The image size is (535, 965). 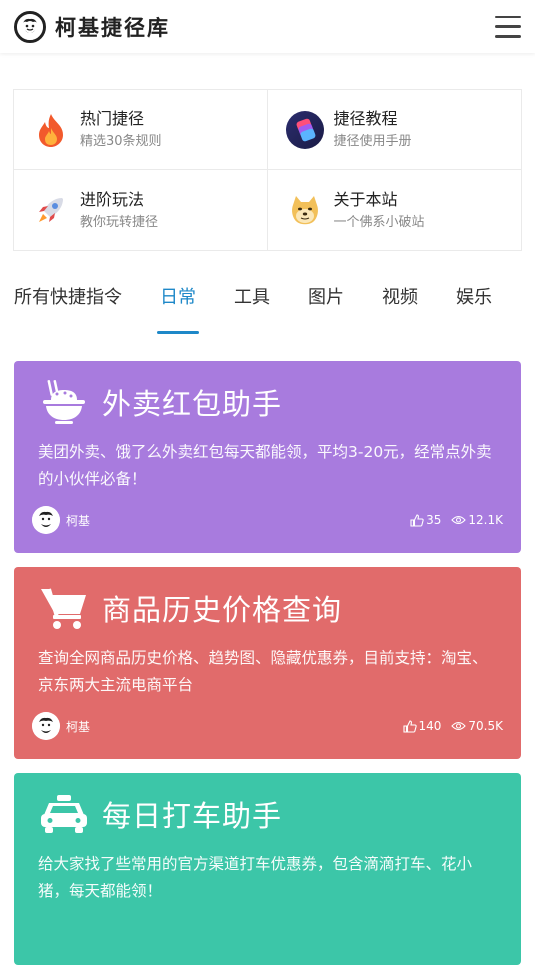 What do you see at coordinates (252, 308) in the screenshot?
I see `tab-tools: 工具` at bounding box center [252, 308].